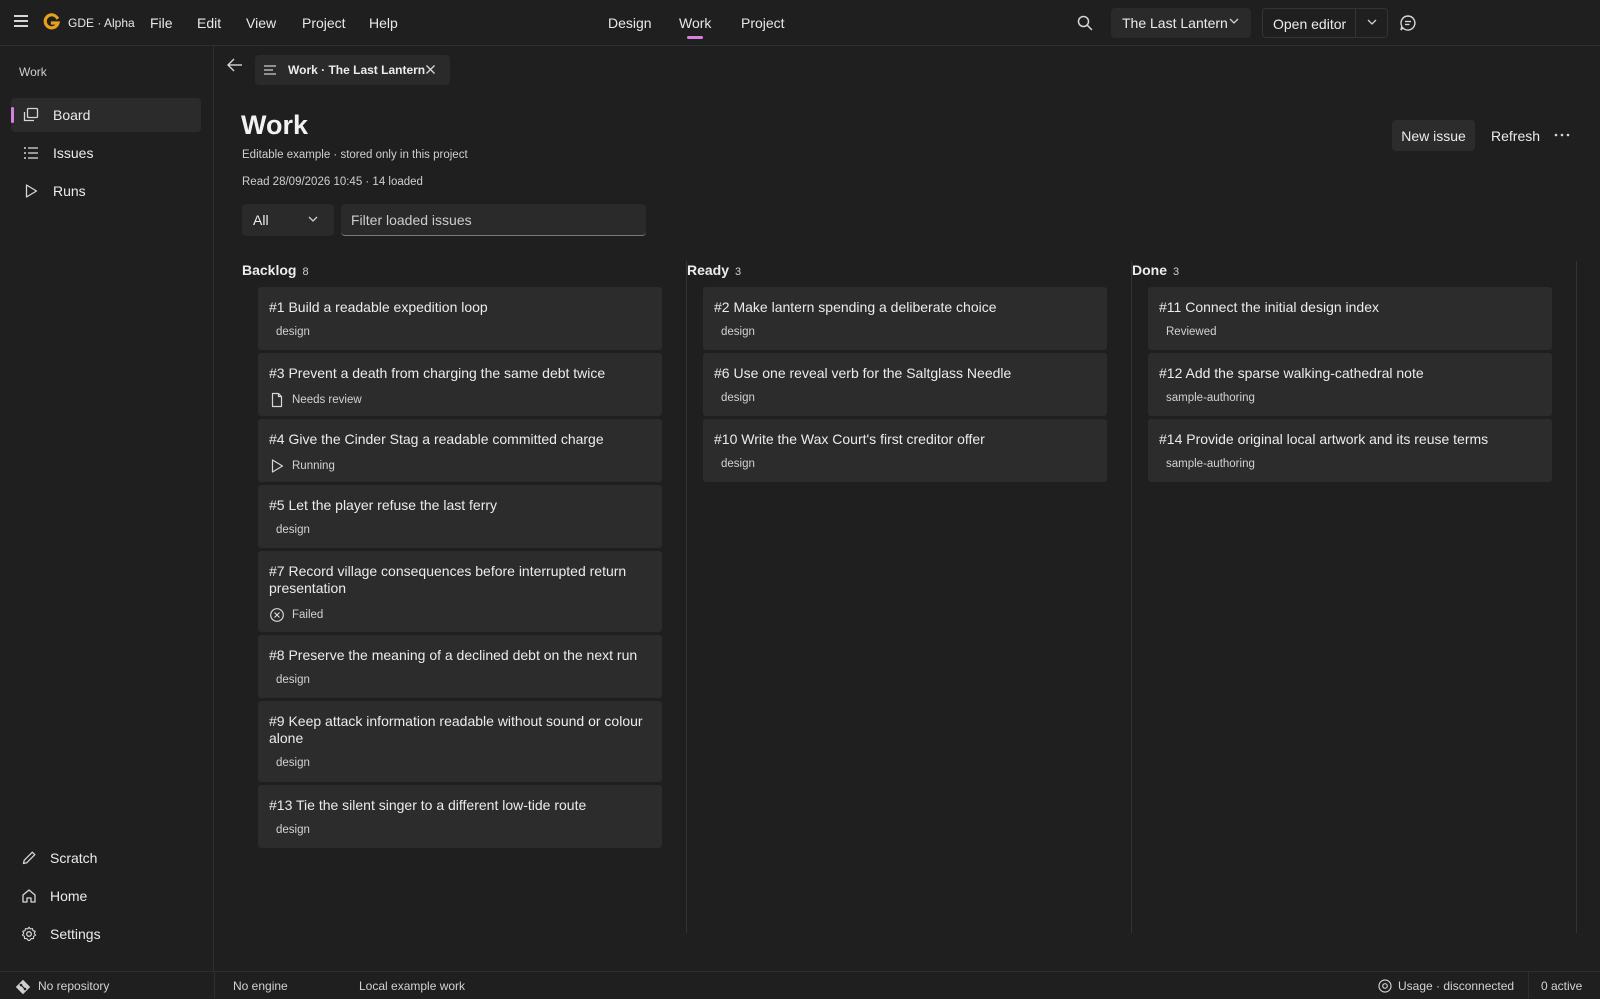  I want to click on nav-tab-project: Project, so click(763, 23).